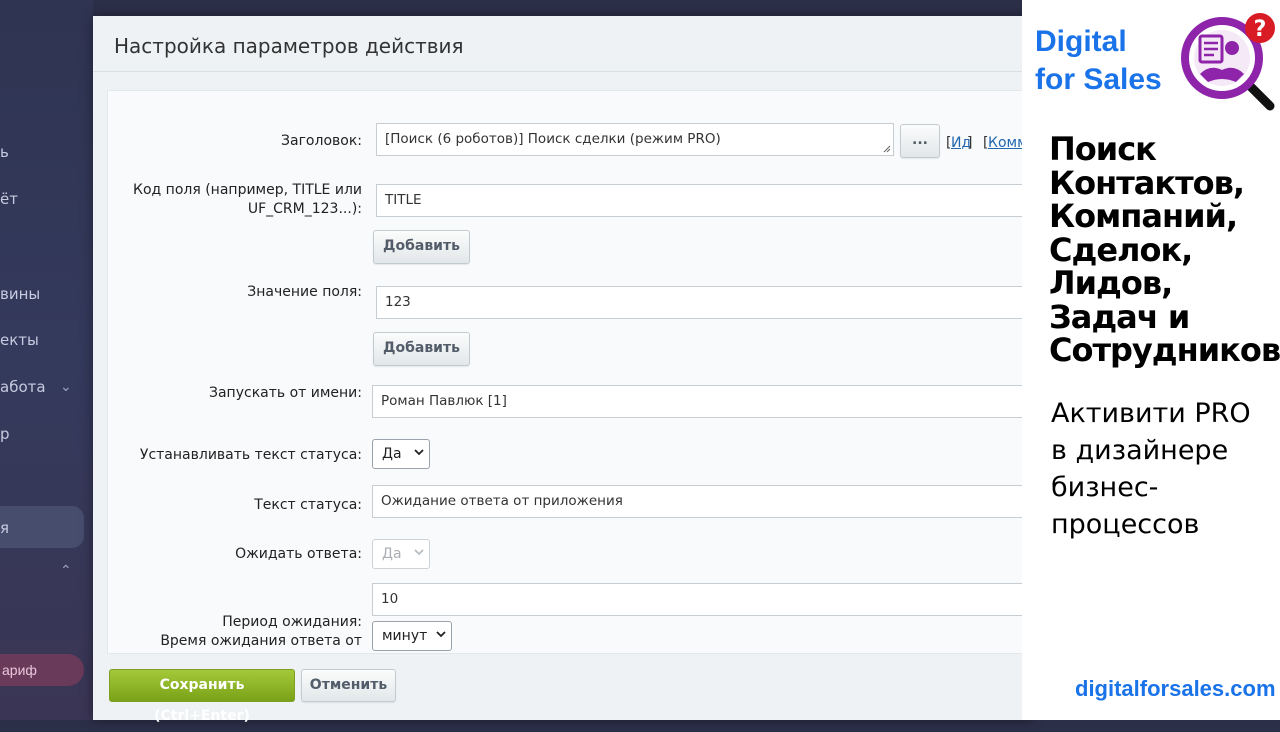 The height and width of the screenshot is (732, 1280). What do you see at coordinates (202, 696) in the screenshot?
I see `save-button: Сохранить (Ctrl+Enter)` at bounding box center [202, 696].